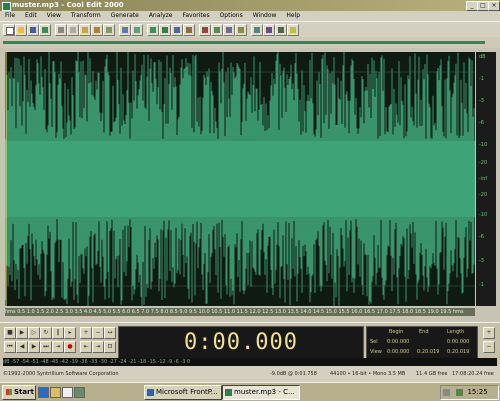  I want to click on volume-icon, so click(446, 392).